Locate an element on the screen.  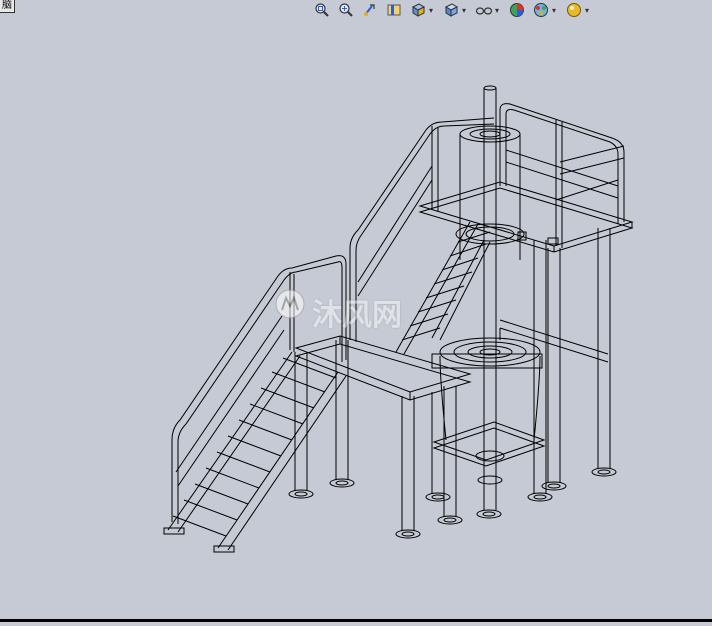
feature-tree-tab: 脑 is located at coordinates (7, 6).